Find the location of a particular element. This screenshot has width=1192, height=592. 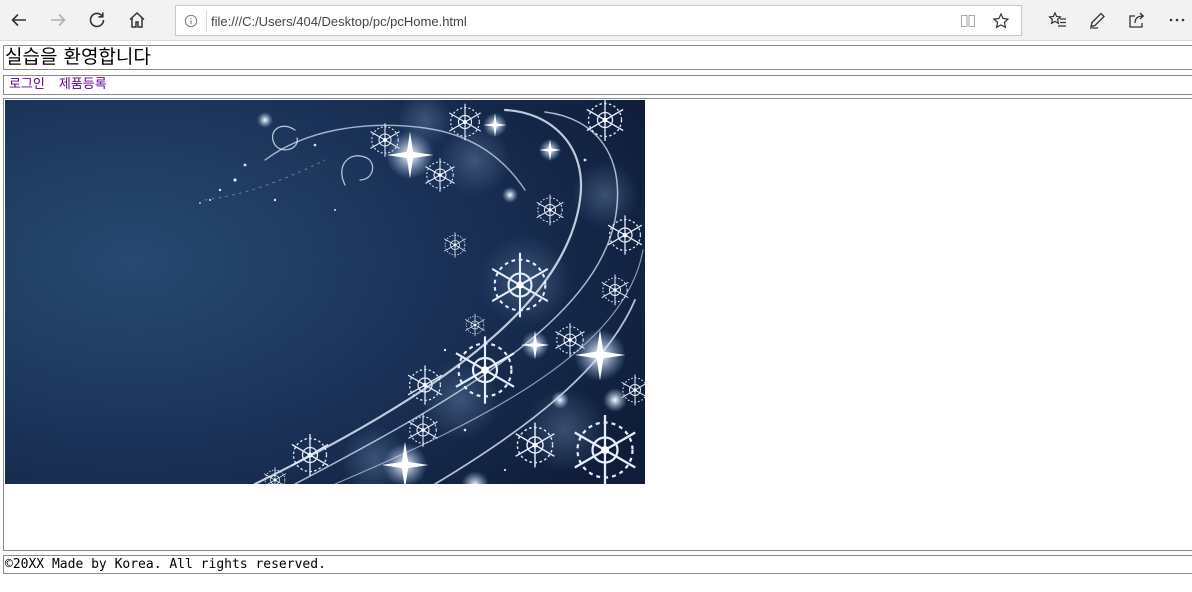

back-button is located at coordinates (19, 20).